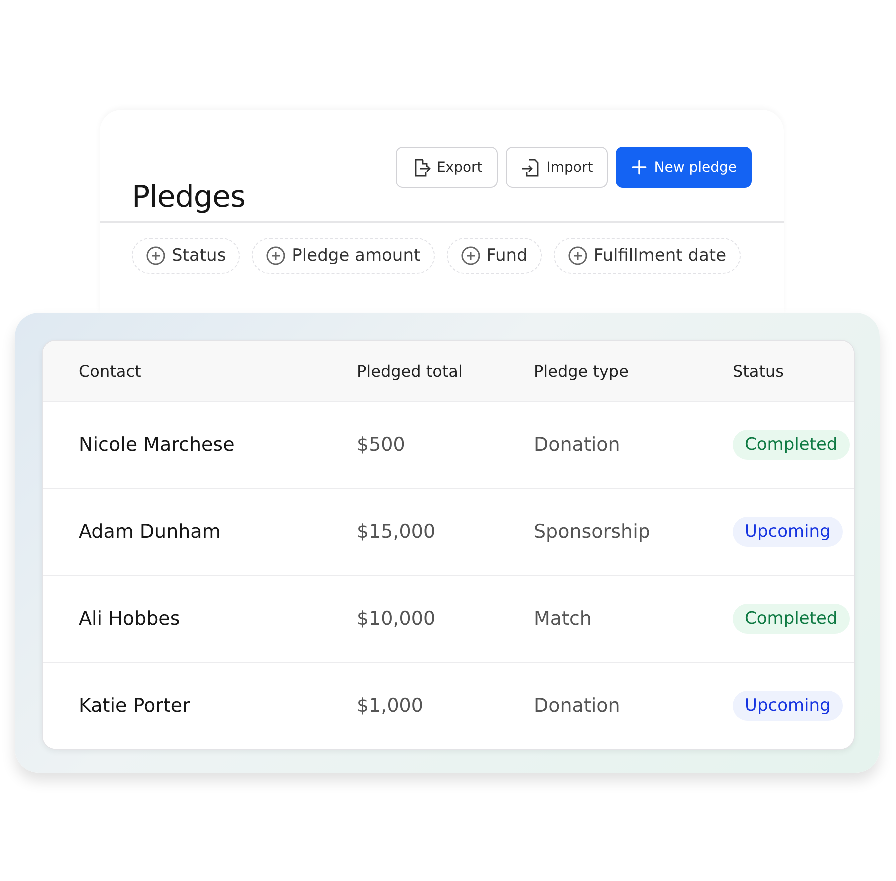 The image size is (896, 881). What do you see at coordinates (494, 256) in the screenshot?
I see `filter-chip: Fund` at bounding box center [494, 256].